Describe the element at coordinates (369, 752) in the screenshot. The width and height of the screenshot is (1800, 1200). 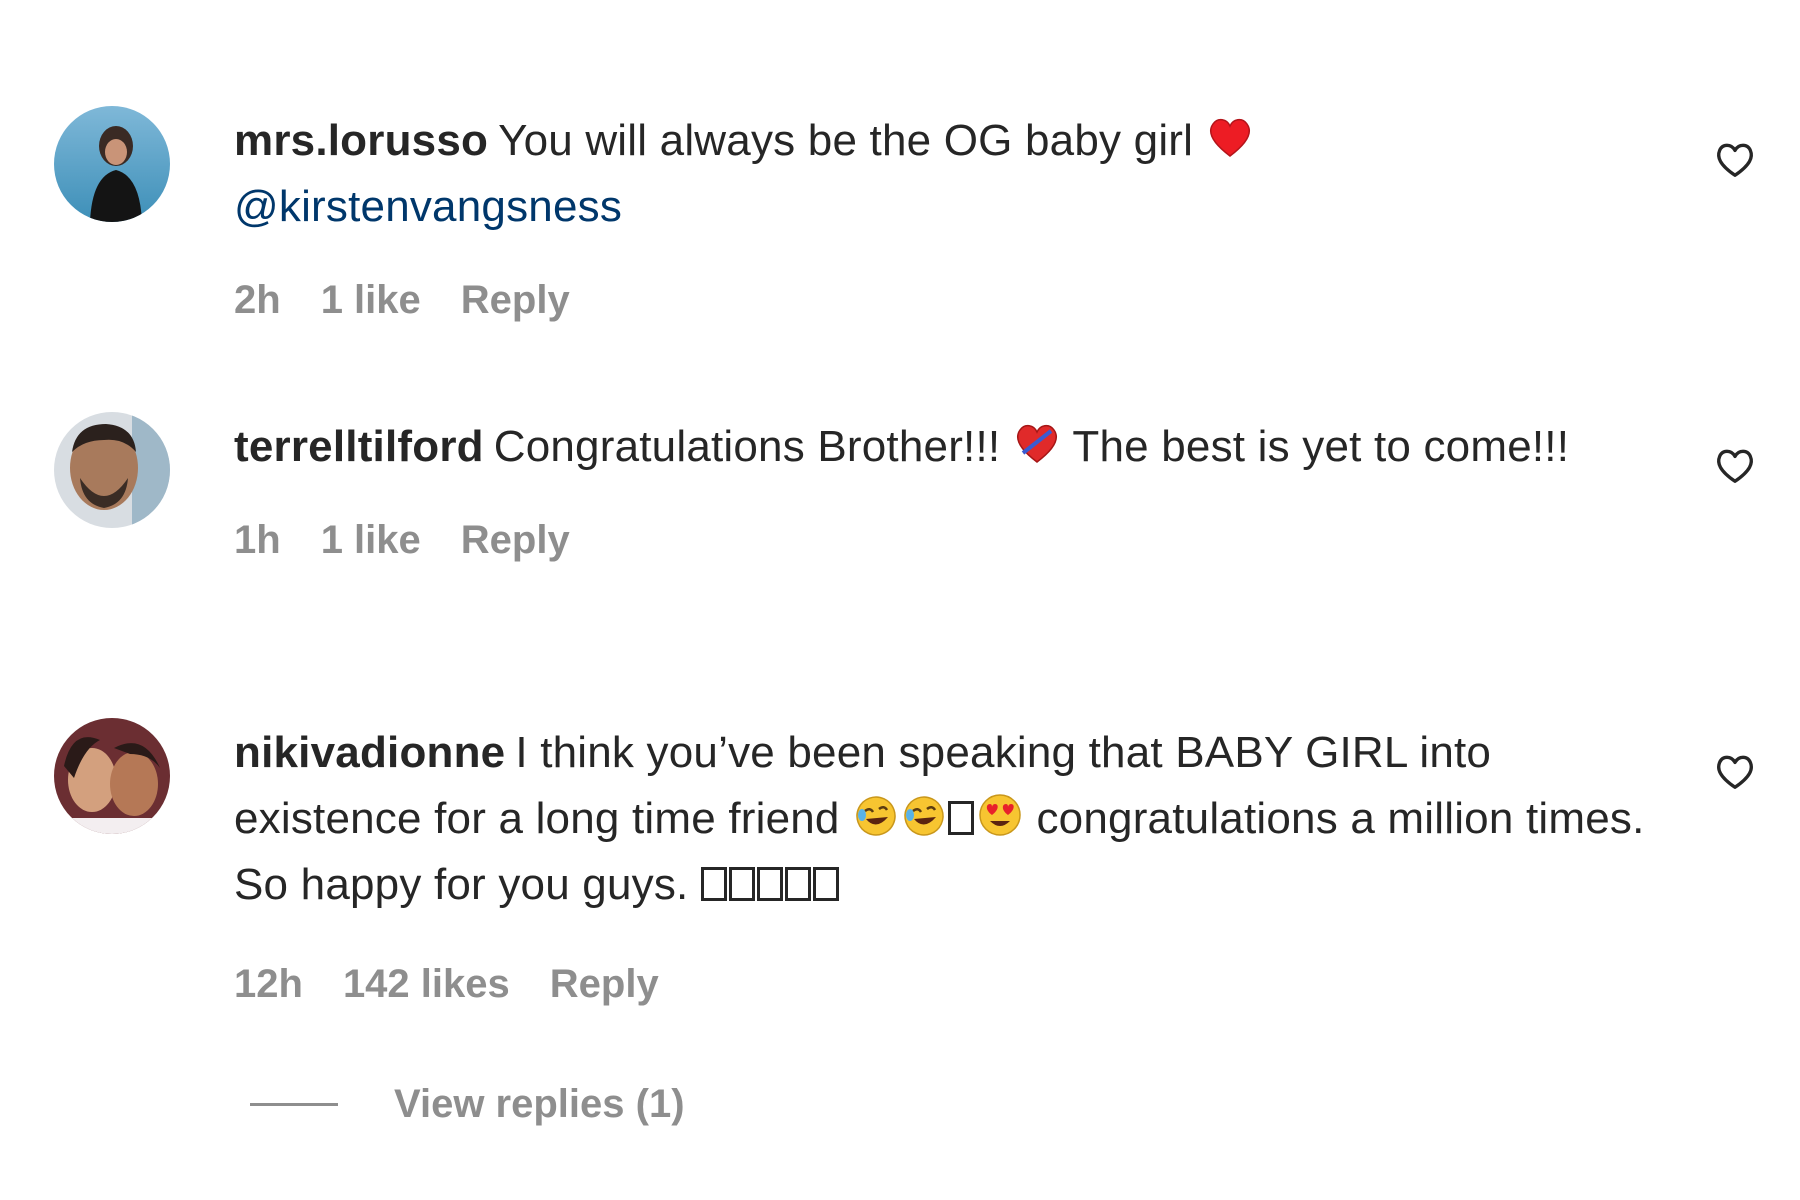
I see `username-link: nikivadionne` at that location.